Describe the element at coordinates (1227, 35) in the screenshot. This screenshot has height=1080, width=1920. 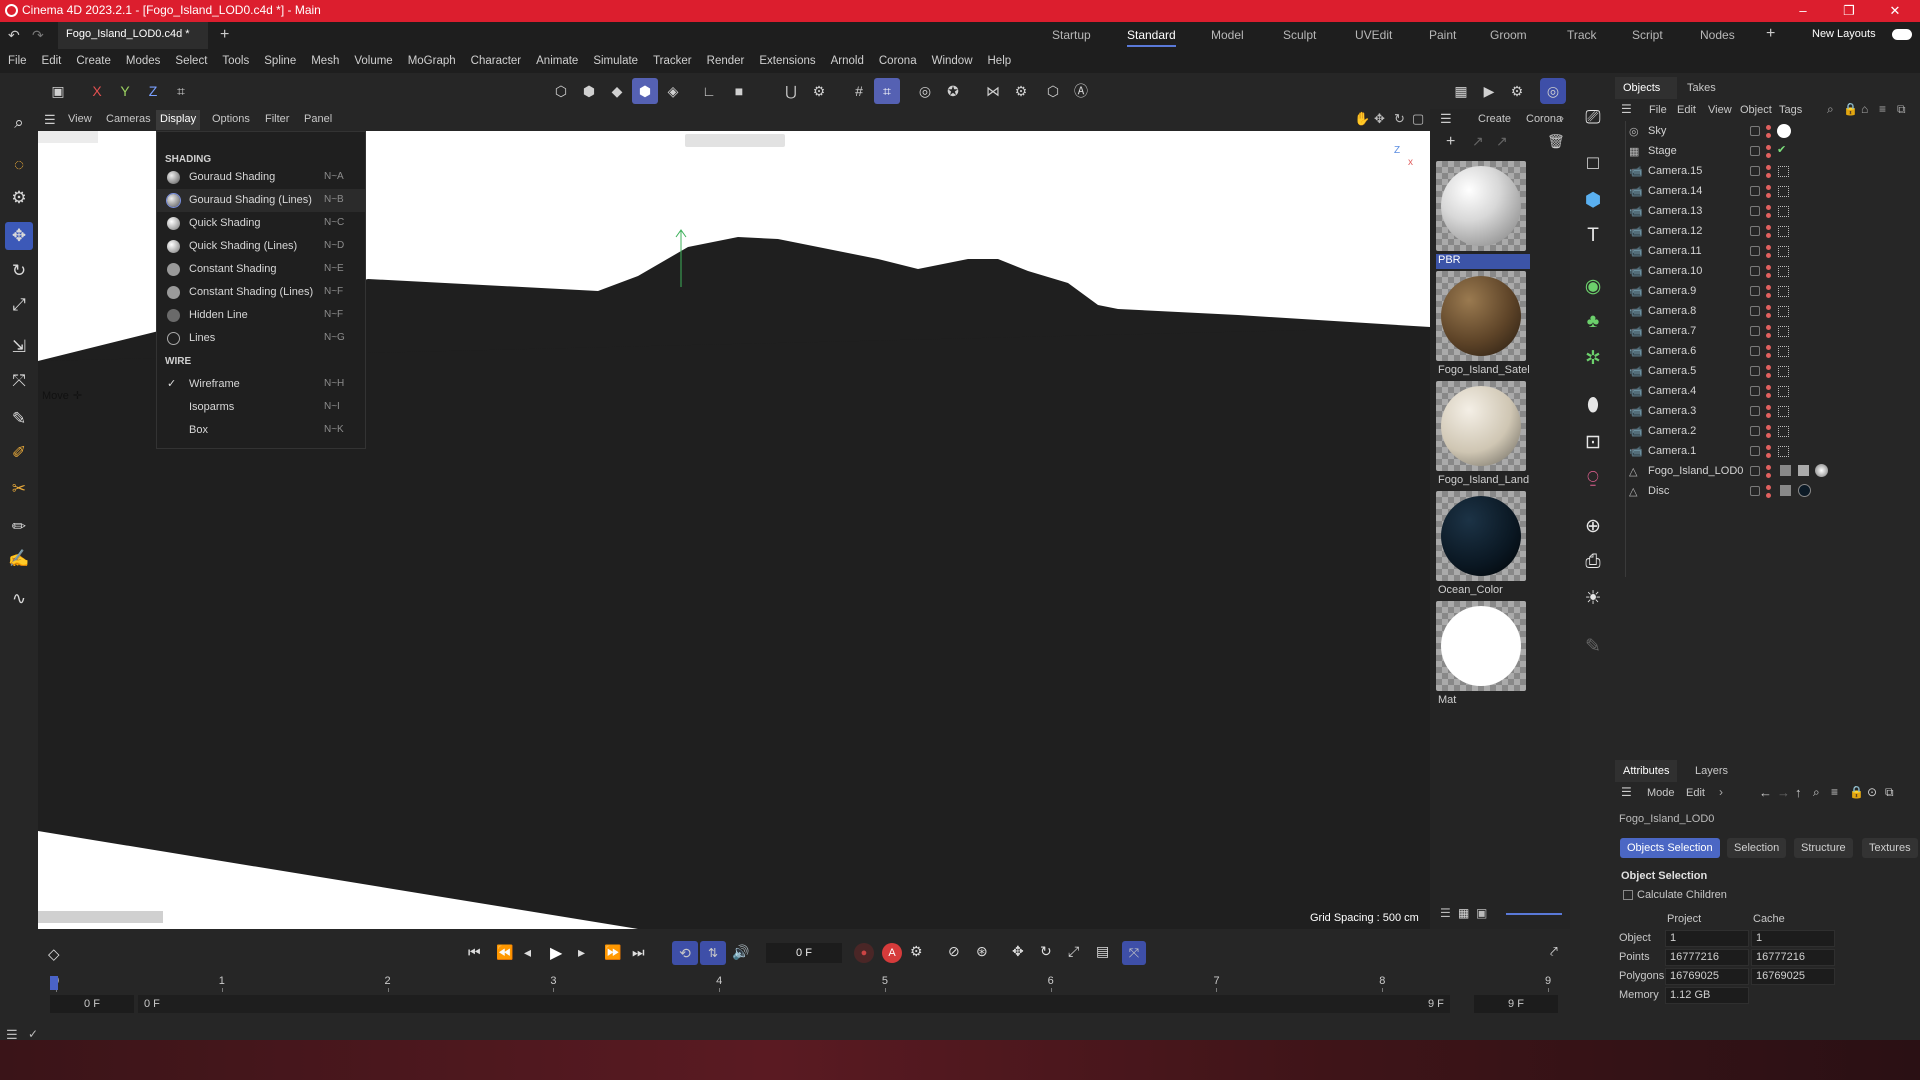
I see `layout-model: Model` at that location.